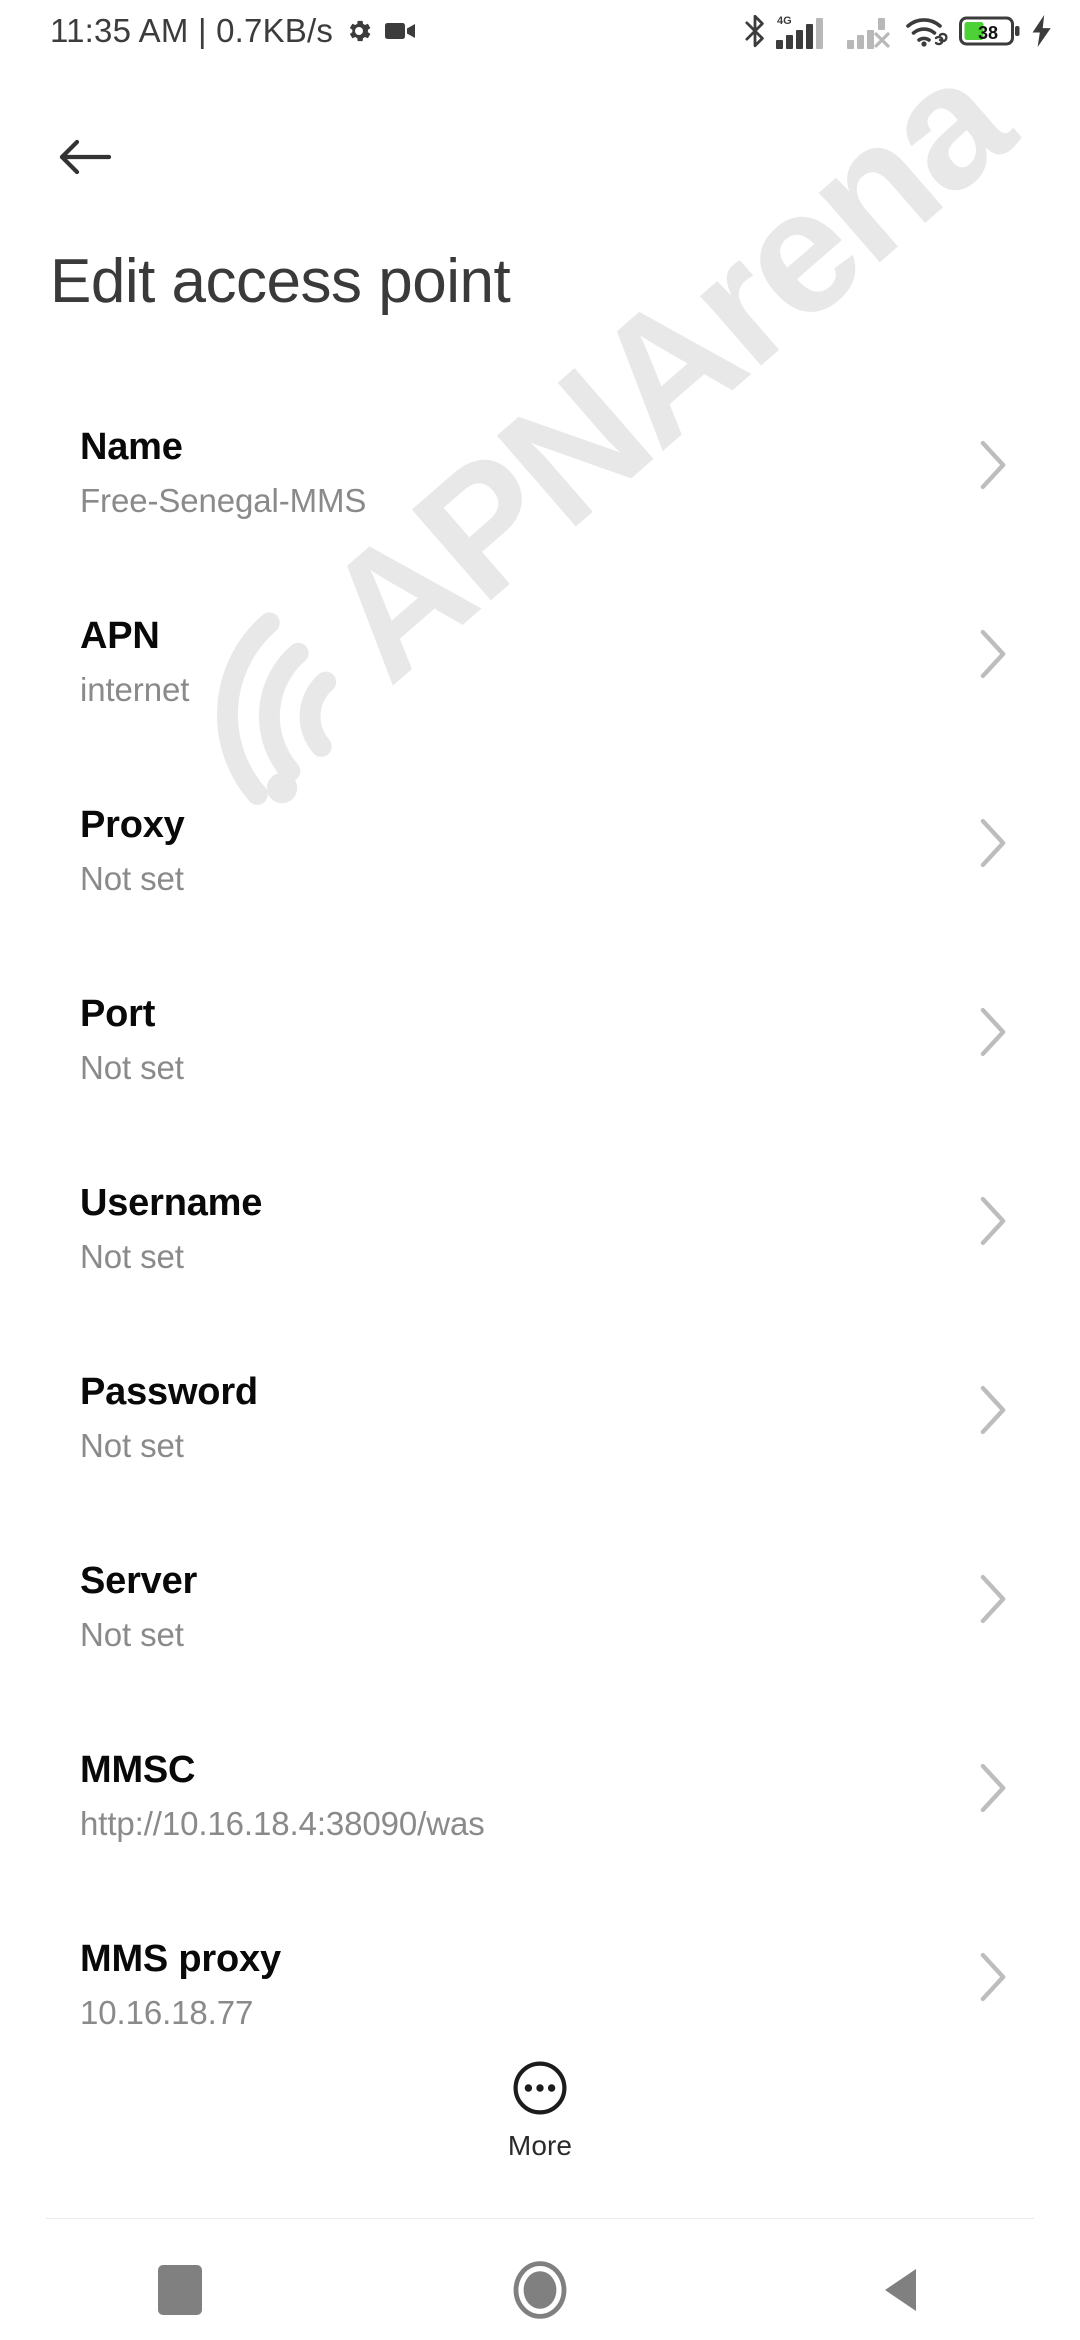 Image resolution: width=1080 pixels, height=2340 pixels. What do you see at coordinates (360, 31) in the screenshot?
I see `gear-icon` at bounding box center [360, 31].